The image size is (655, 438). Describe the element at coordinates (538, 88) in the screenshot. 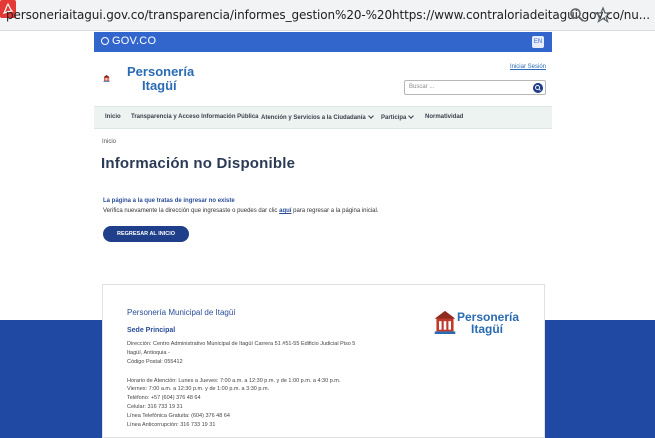

I see `search-icon` at that location.